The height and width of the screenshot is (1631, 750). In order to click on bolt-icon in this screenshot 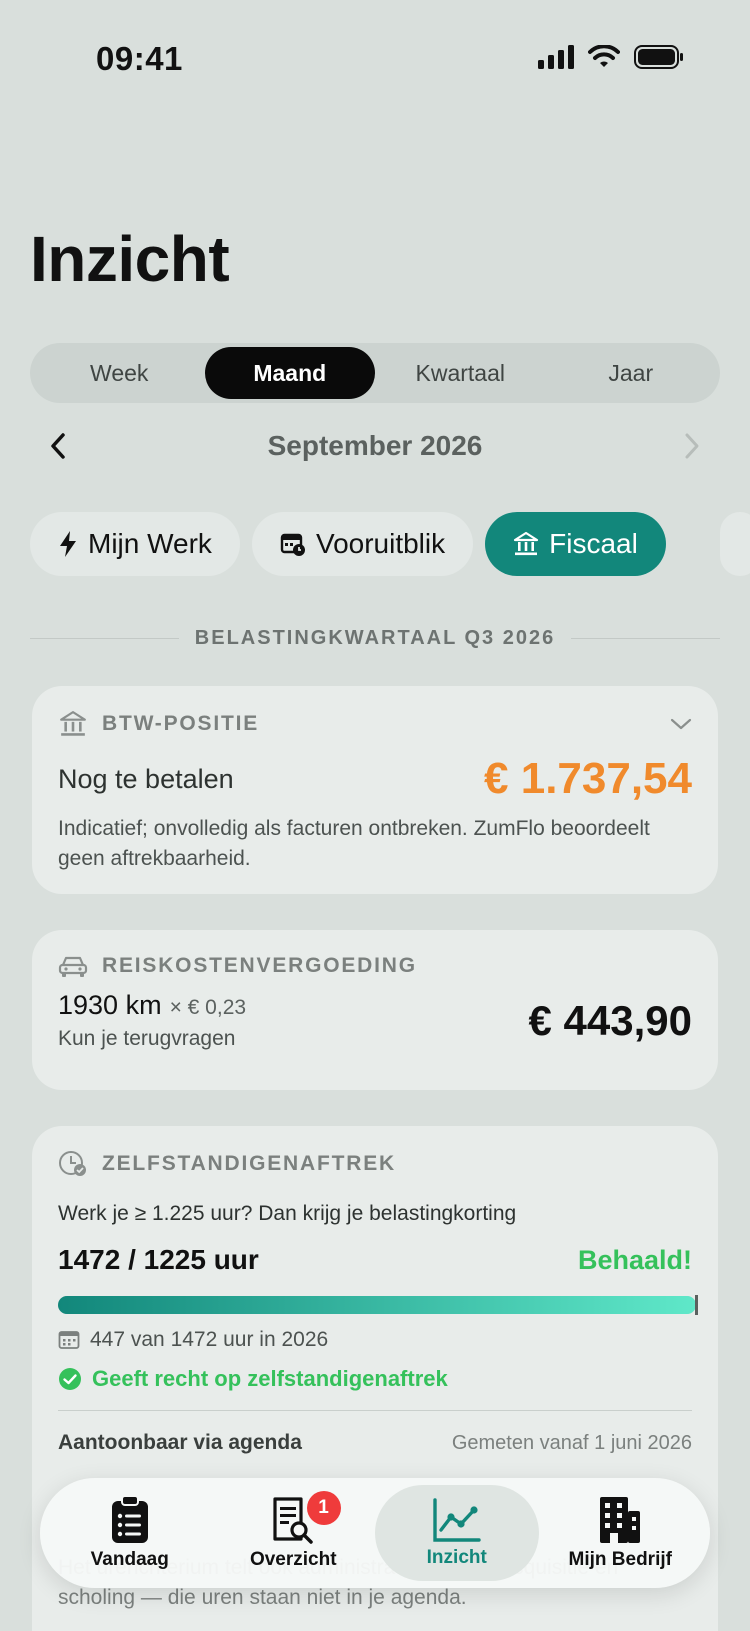, I will do `click(68, 544)`.